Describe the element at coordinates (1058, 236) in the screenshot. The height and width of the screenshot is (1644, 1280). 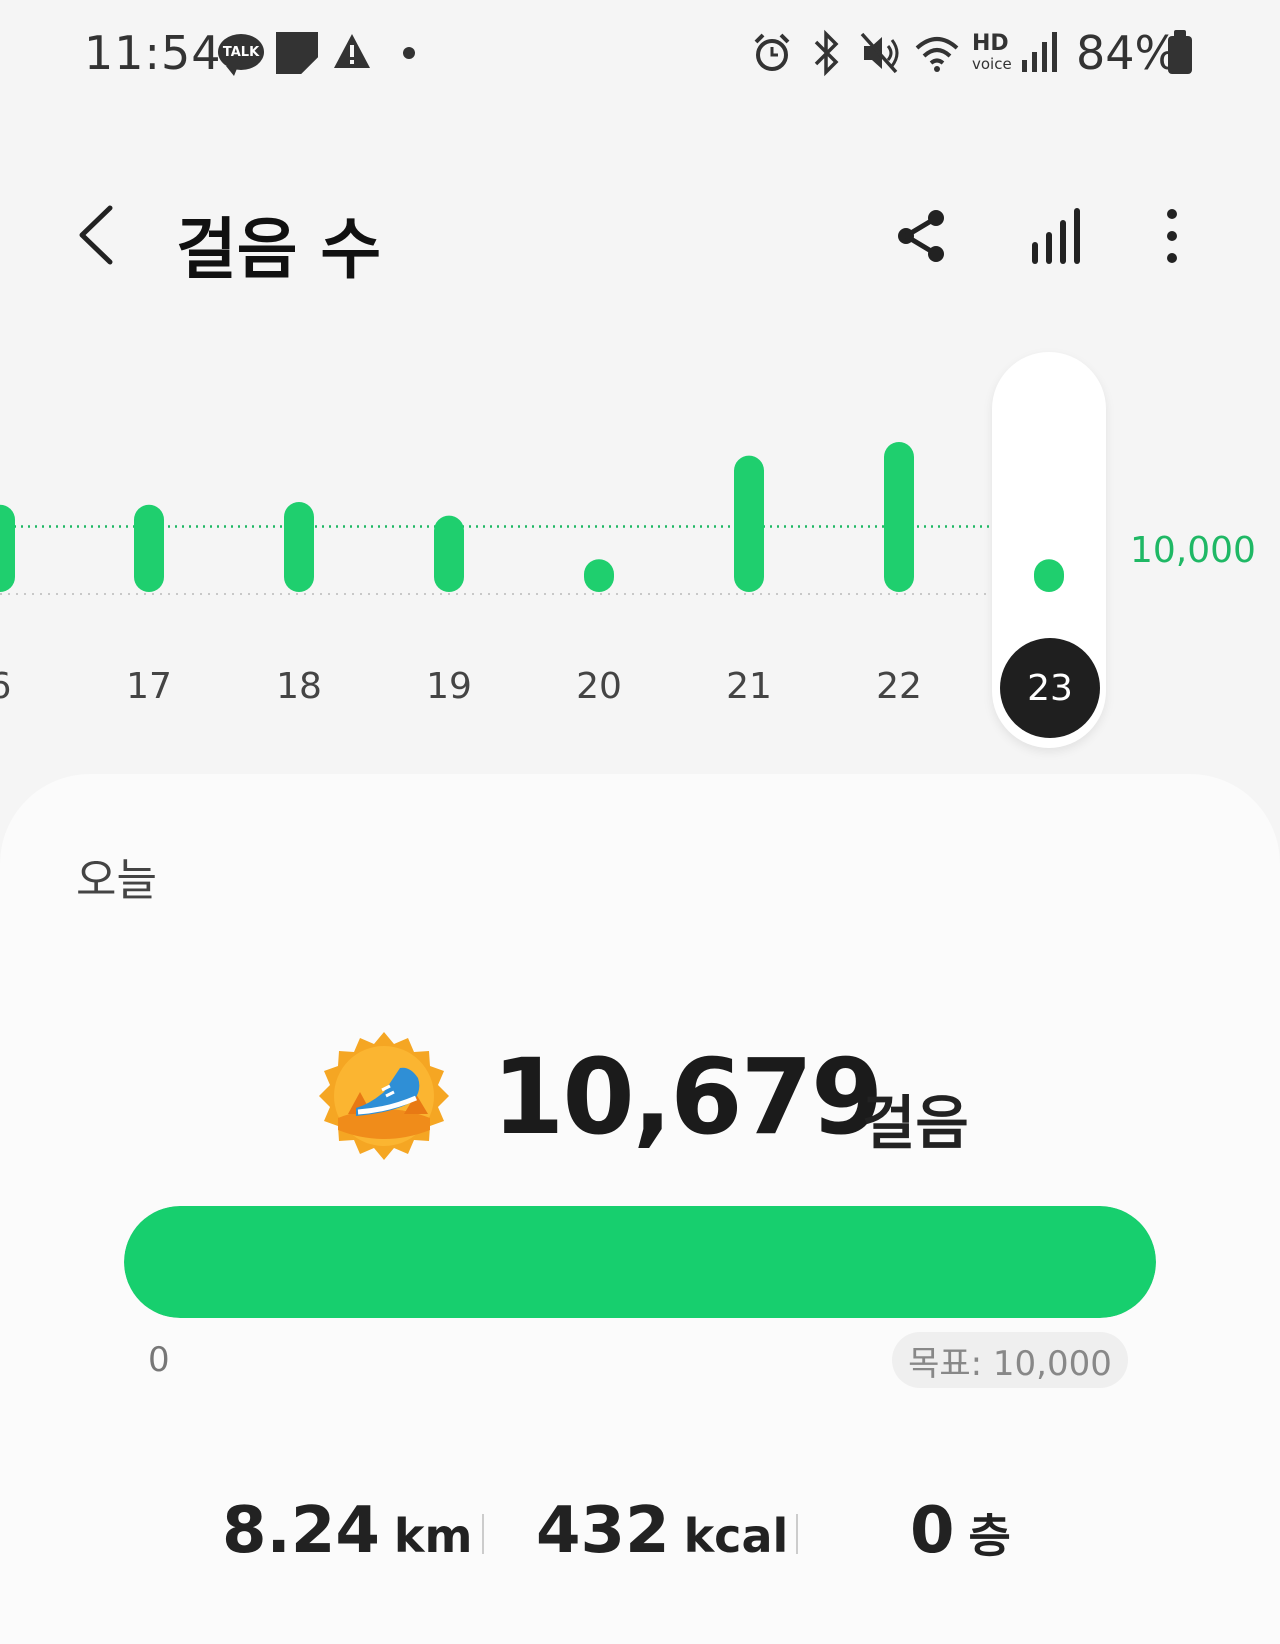
I see `stats-button` at that location.